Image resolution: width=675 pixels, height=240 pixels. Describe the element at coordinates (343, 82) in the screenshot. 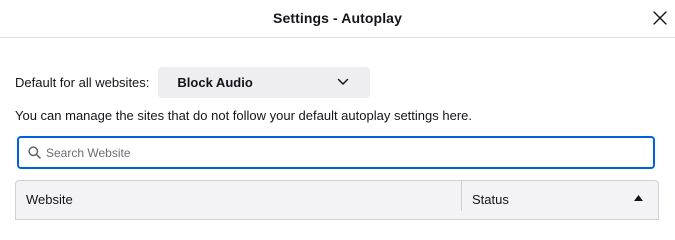

I see `chevron-down-icon` at that location.